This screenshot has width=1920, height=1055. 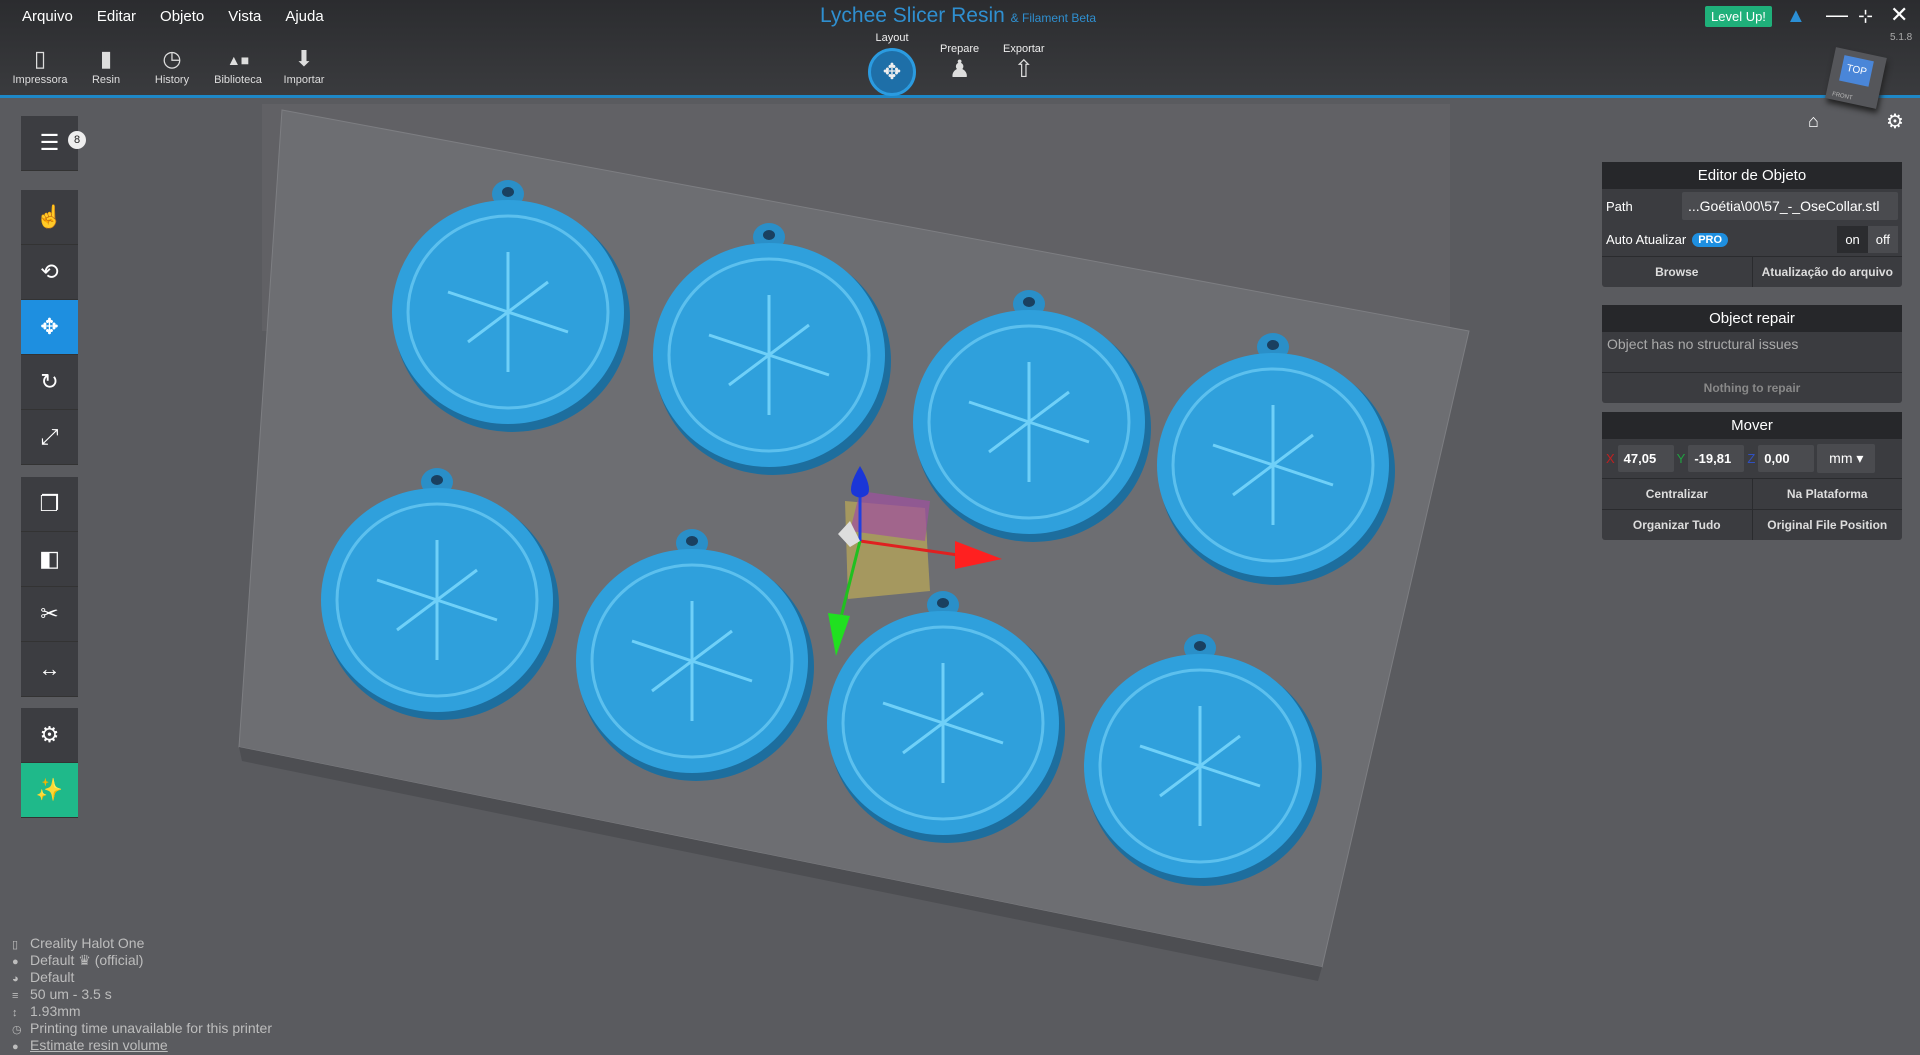 I want to click on browse-button: Browse, so click(x=1677, y=271).